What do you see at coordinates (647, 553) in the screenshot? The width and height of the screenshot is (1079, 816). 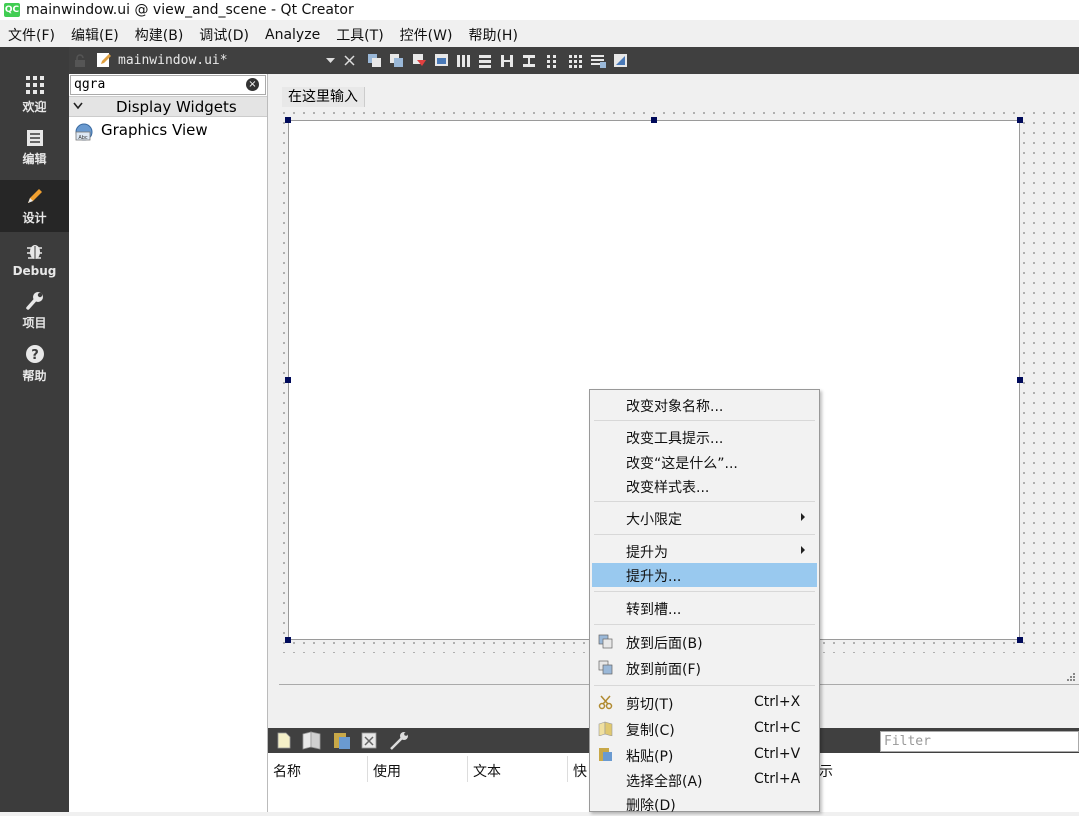 I see `menu-item-label: 提升为` at bounding box center [647, 553].